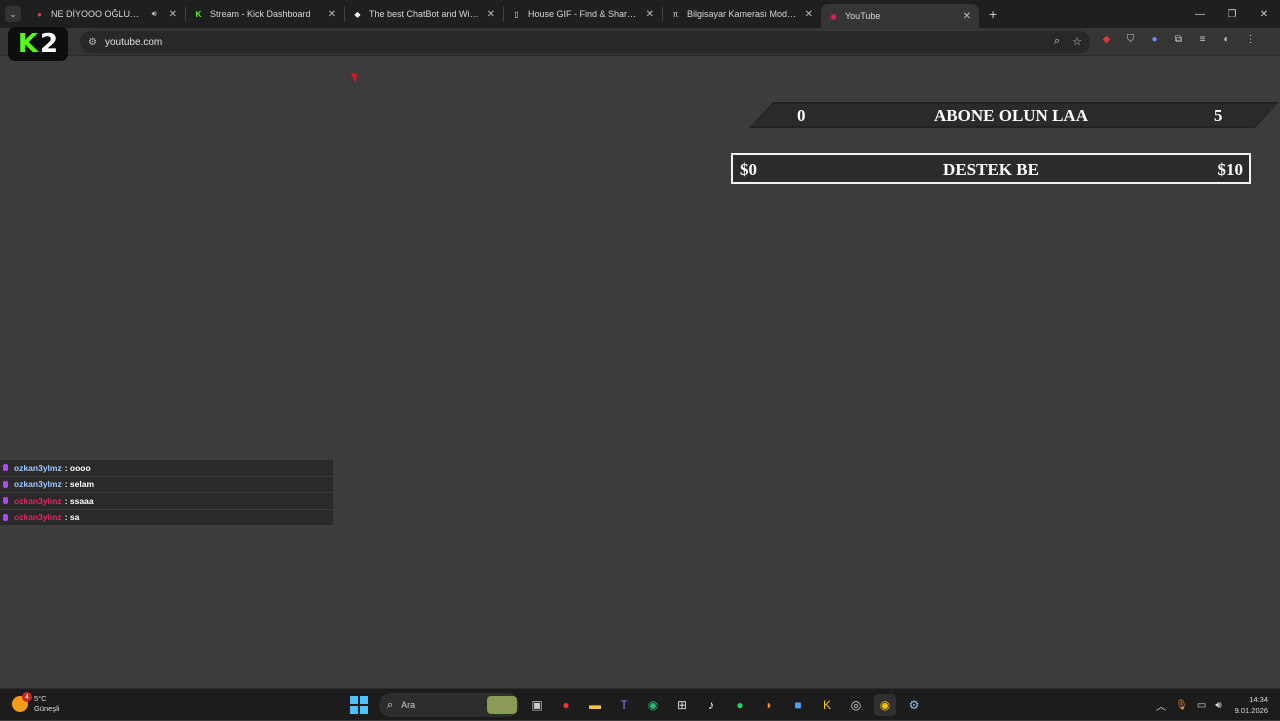  I want to click on system-clock: 14:34 9.01.2026, so click(1251, 705).